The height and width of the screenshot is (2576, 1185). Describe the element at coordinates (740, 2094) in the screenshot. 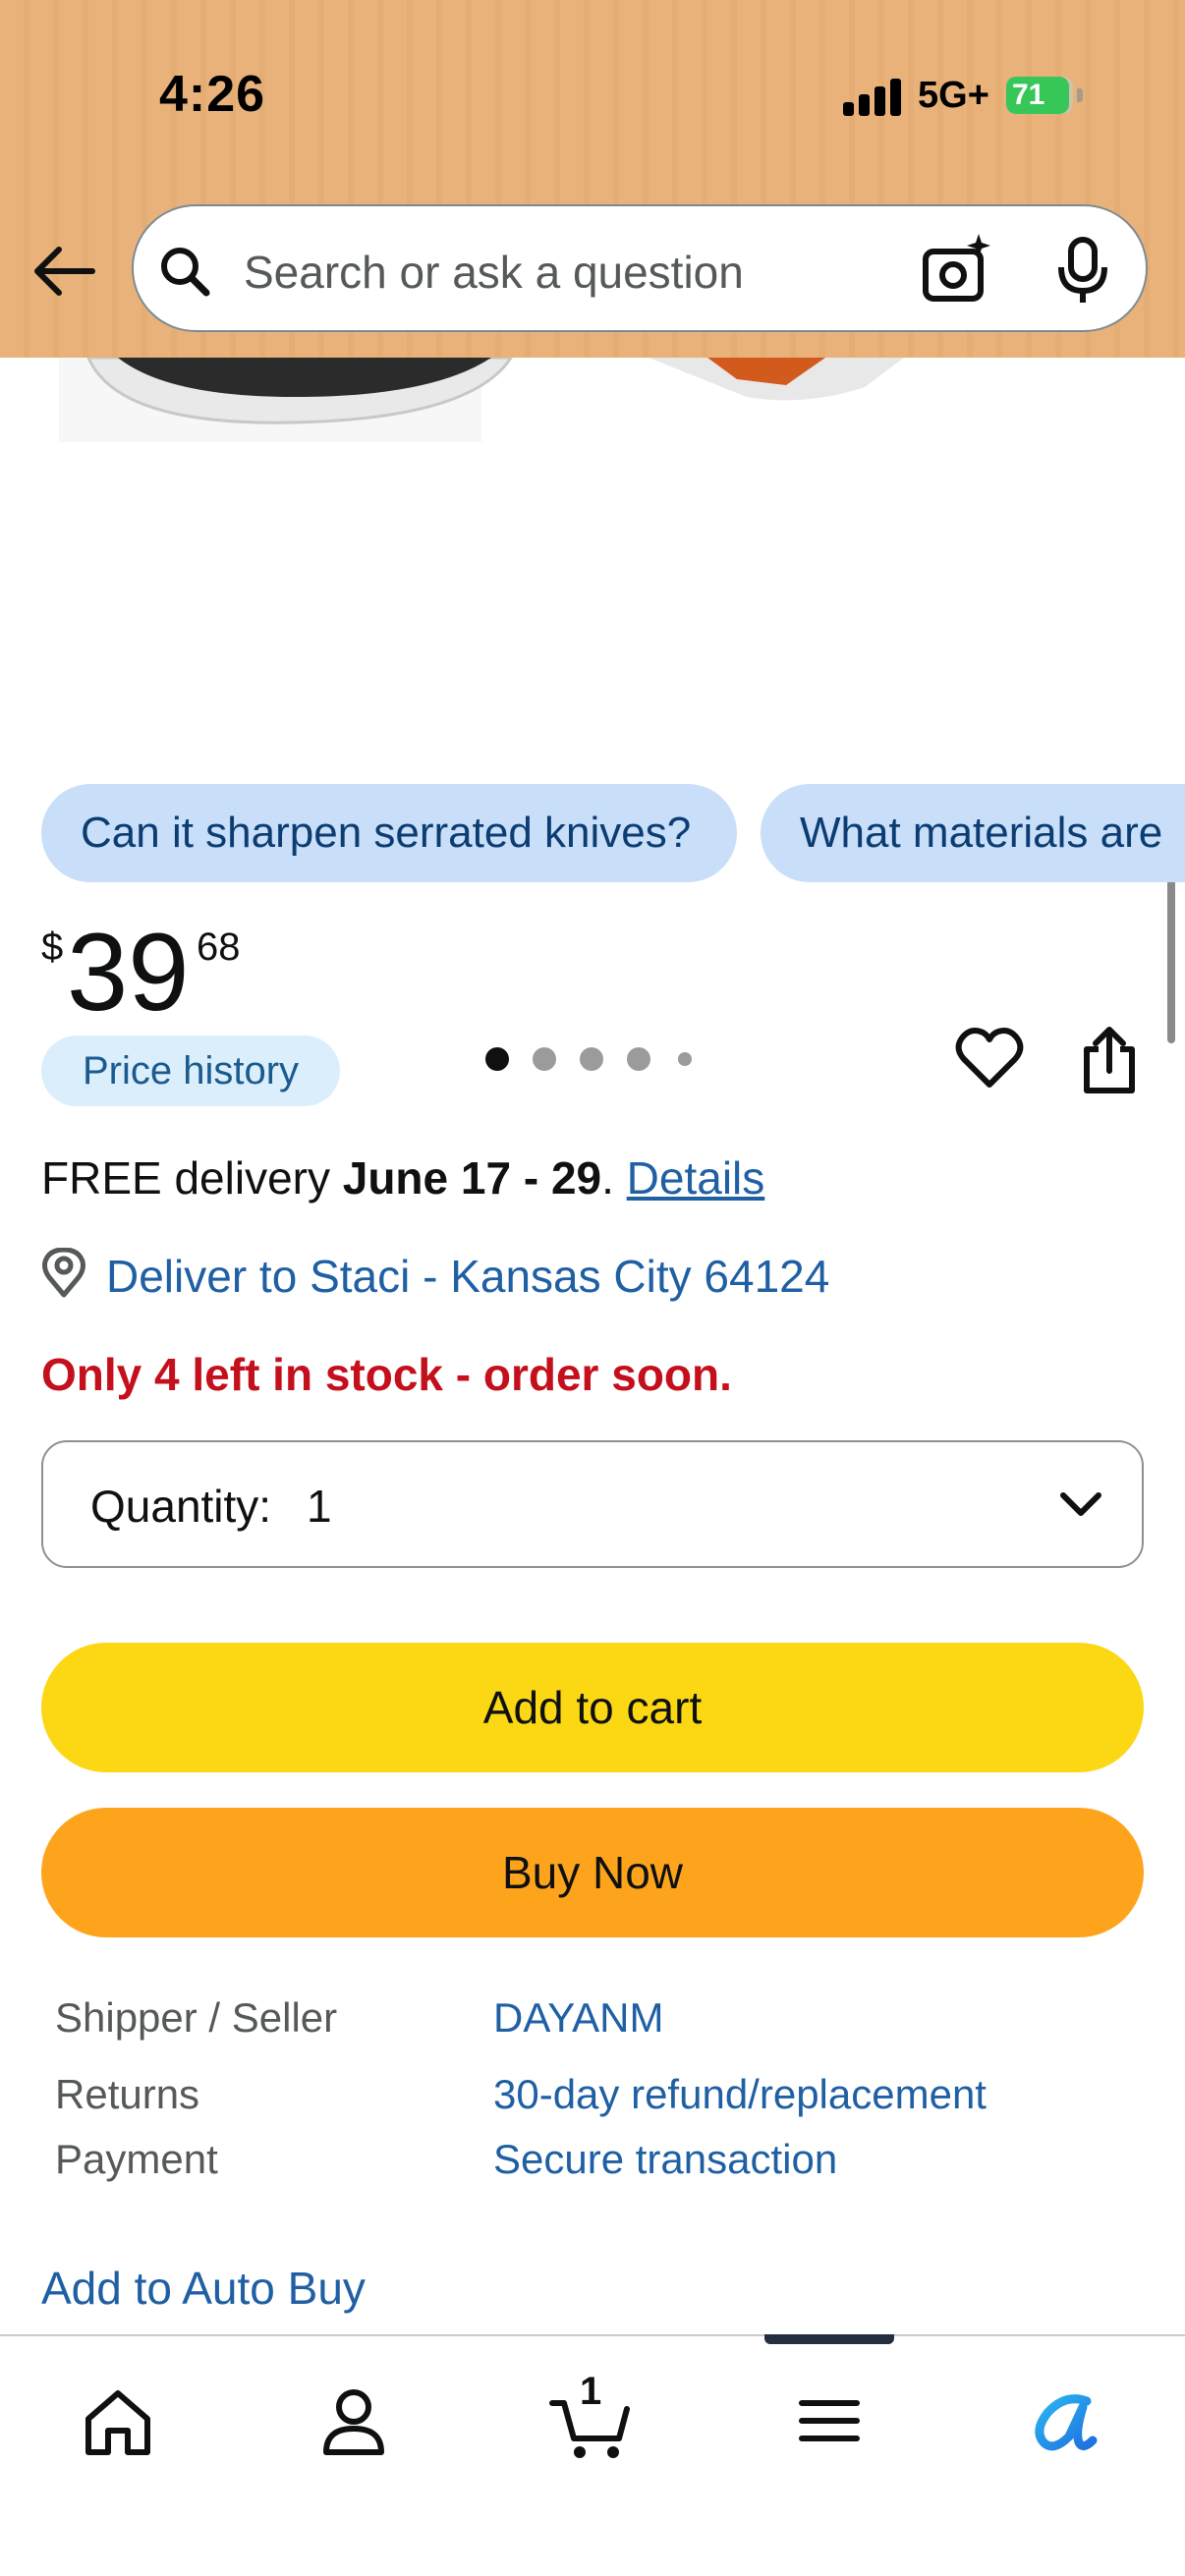

I see `returns-link: 30-day refund/replacement` at that location.